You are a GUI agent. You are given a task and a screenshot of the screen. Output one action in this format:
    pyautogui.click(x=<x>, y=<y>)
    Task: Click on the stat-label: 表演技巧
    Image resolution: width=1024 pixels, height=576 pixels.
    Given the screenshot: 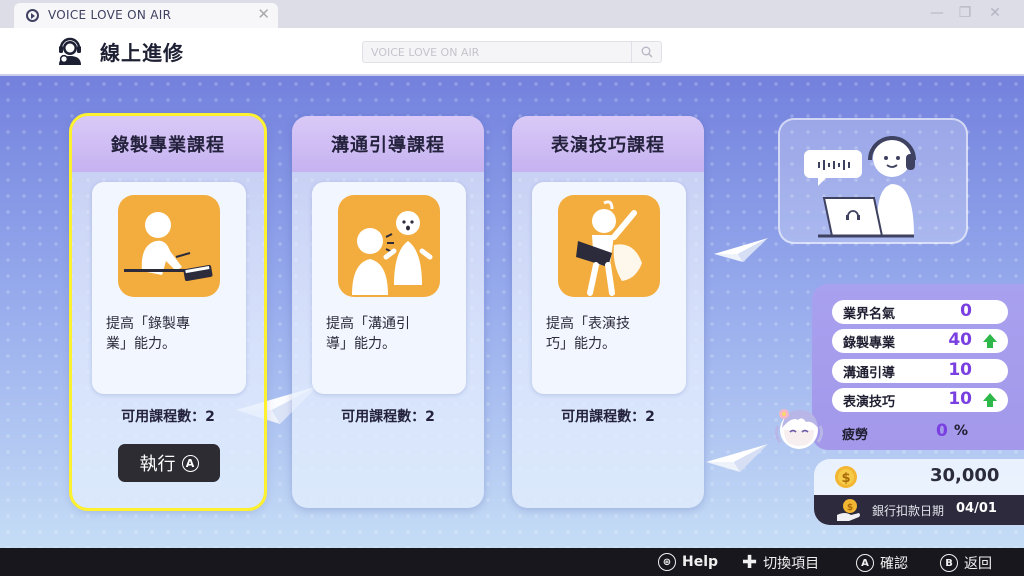 What is the action you would take?
    pyautogui.click(x=869, y=402)
    